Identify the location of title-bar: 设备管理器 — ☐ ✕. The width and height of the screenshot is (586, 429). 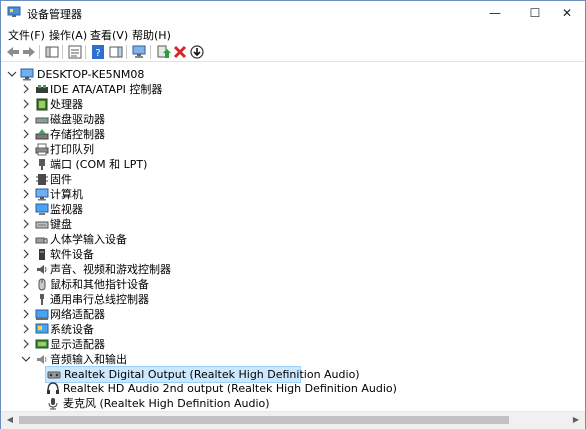
(293, 13).